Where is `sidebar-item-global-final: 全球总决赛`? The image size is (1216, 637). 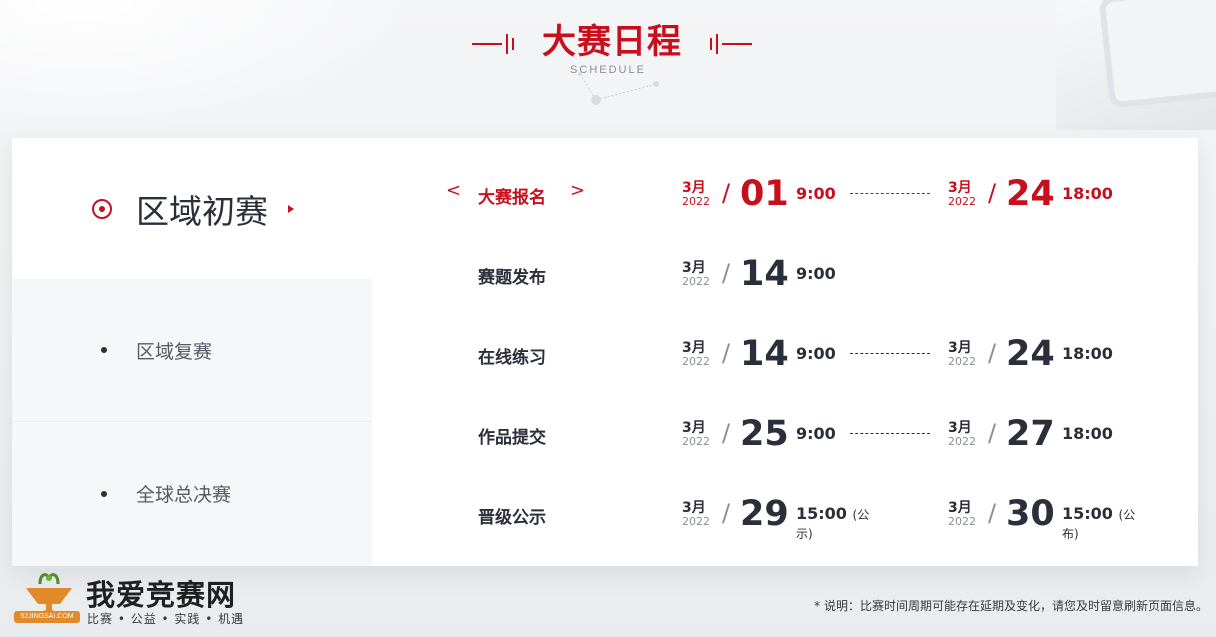 sidebar-item-global-final: 全球总决赛 is located at coordinates (192, 493).